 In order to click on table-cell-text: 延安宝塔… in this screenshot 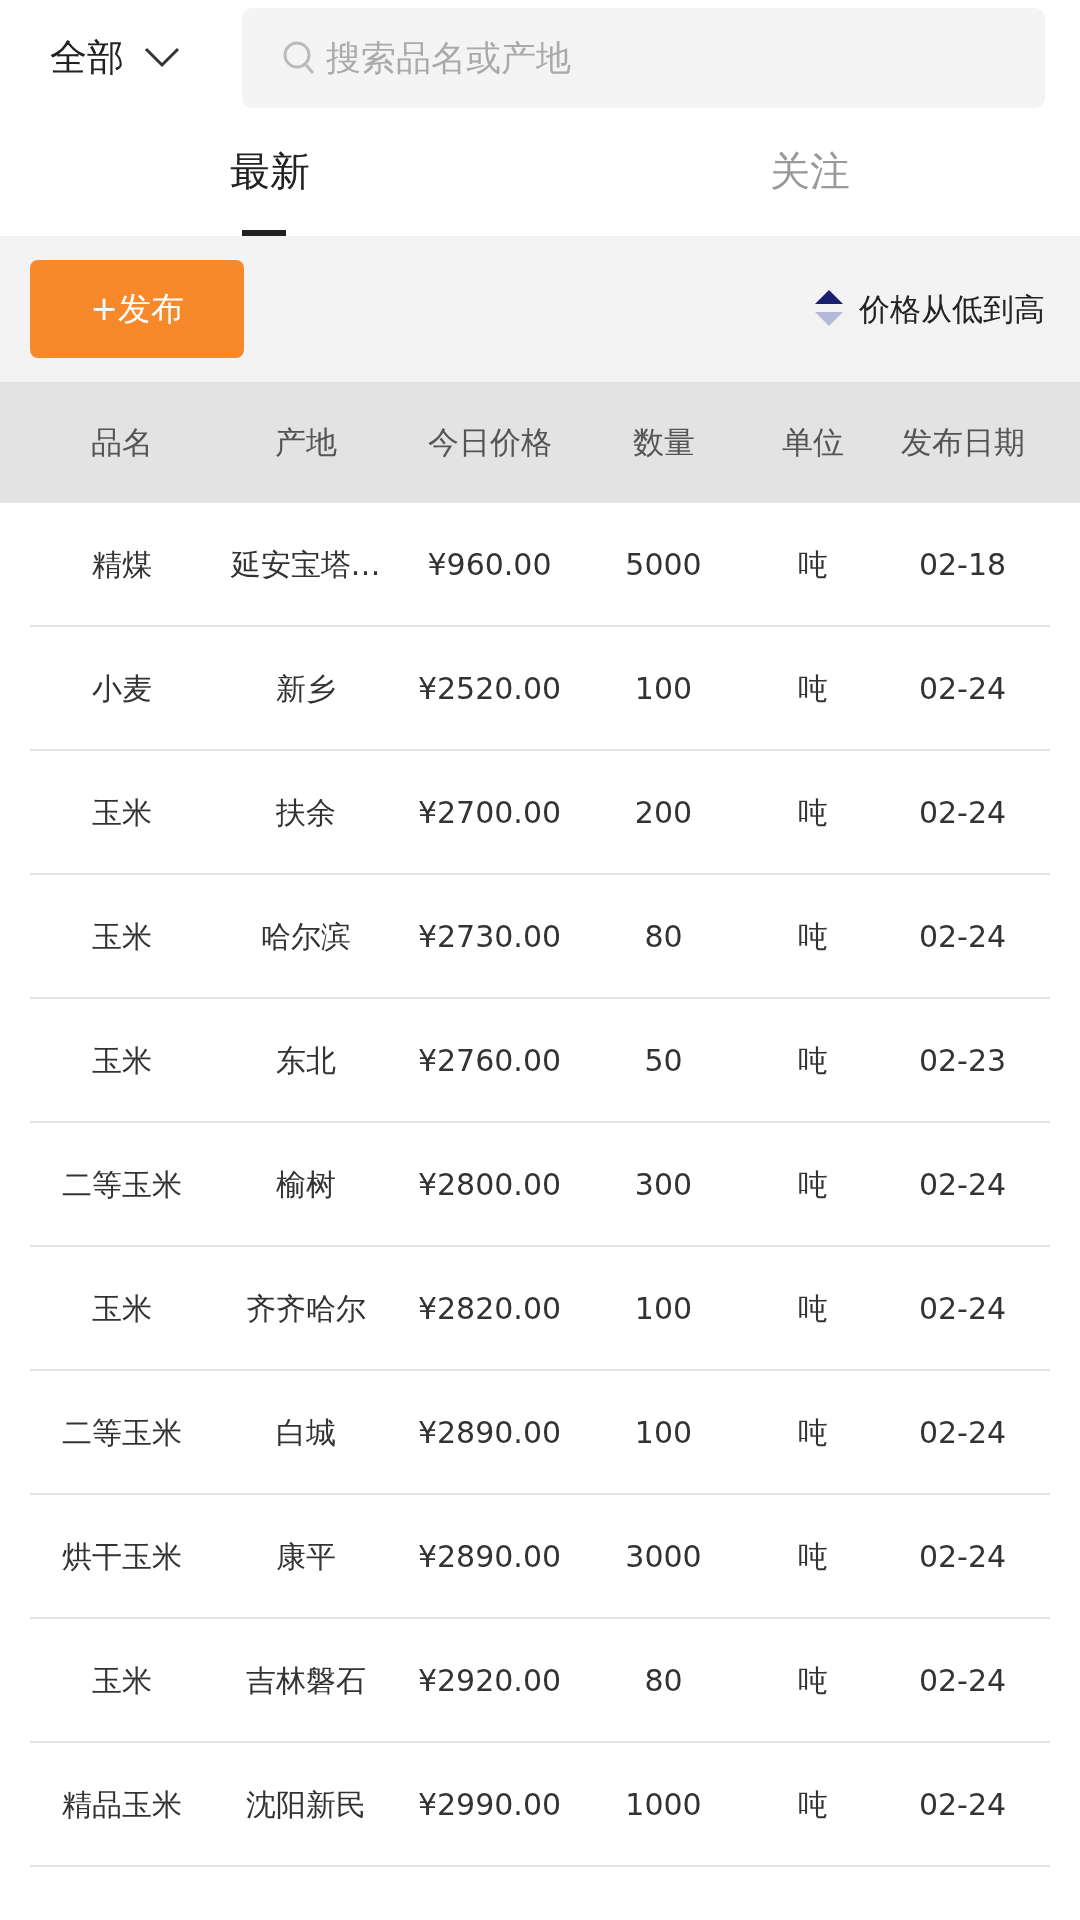, I will do `click(305, 564)`.